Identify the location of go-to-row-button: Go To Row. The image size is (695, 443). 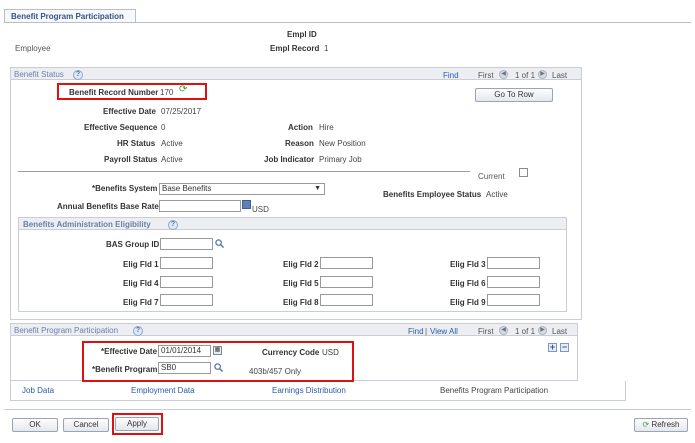
(514, 95).